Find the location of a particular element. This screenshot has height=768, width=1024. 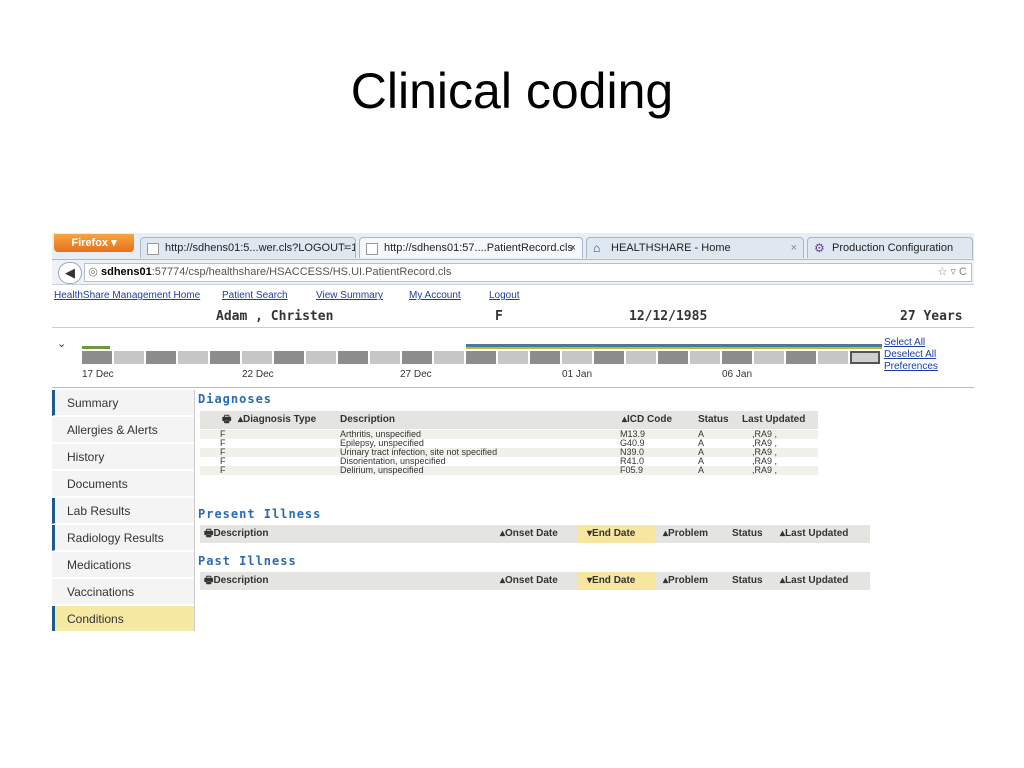

header-label: Problem is located at coordinates (688, 533).